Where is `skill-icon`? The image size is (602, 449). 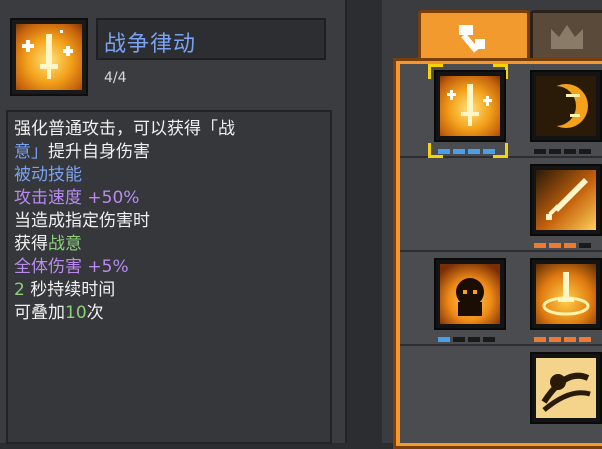 skill-icon is located at coordinates (49, 57).